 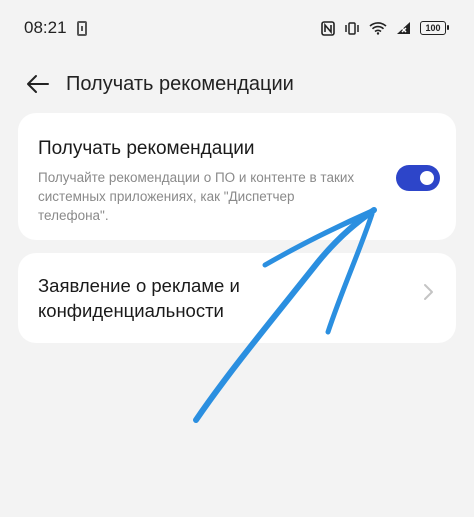 I want to click on back-button, so click(x=38, y=84).